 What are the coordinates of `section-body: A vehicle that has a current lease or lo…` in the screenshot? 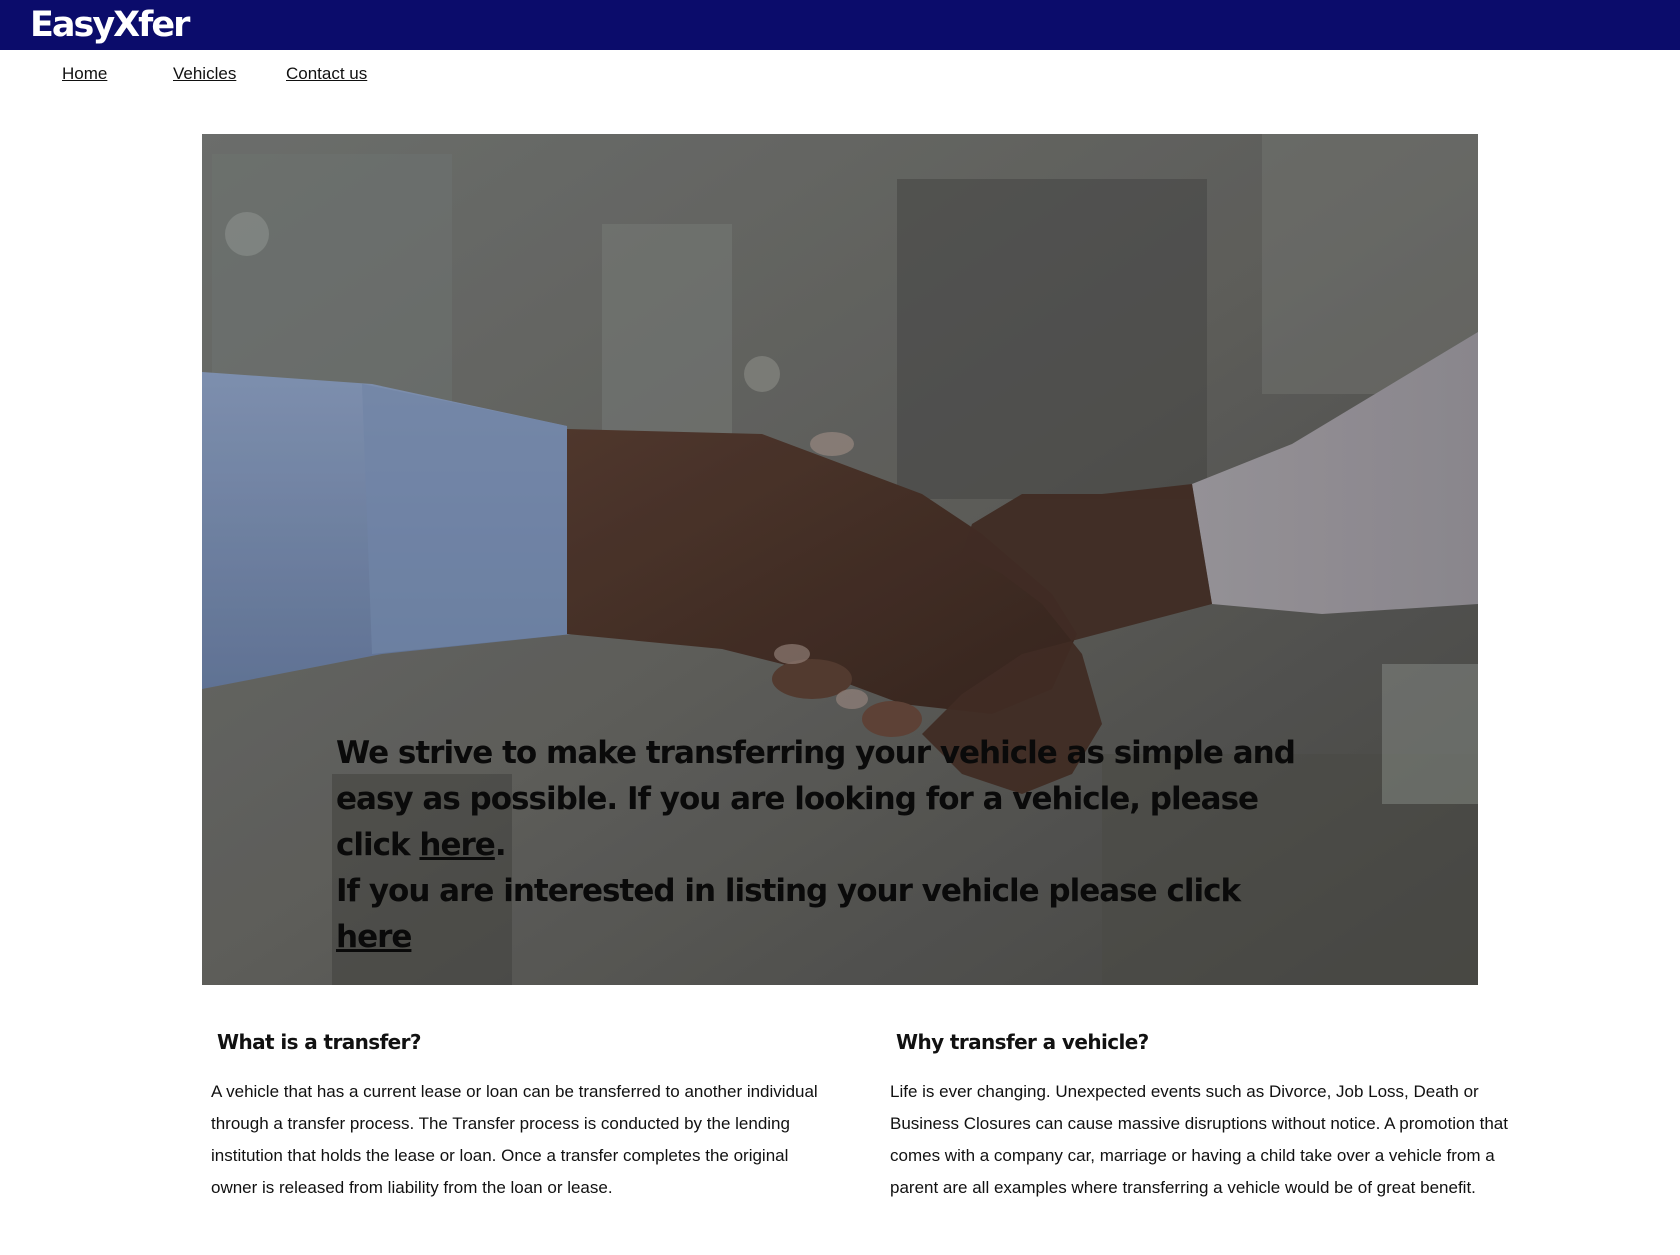 It's located at (514, 1139).